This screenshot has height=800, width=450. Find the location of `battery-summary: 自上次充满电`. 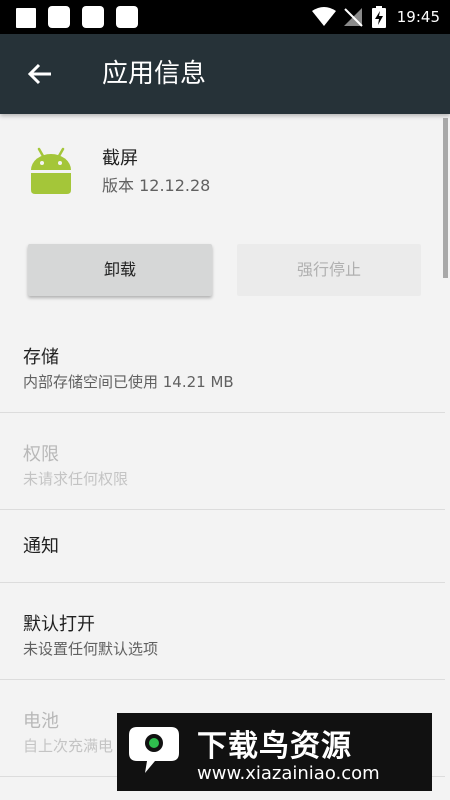

battery-summary: 自上次充满电 is located at coordinates (68, 746).